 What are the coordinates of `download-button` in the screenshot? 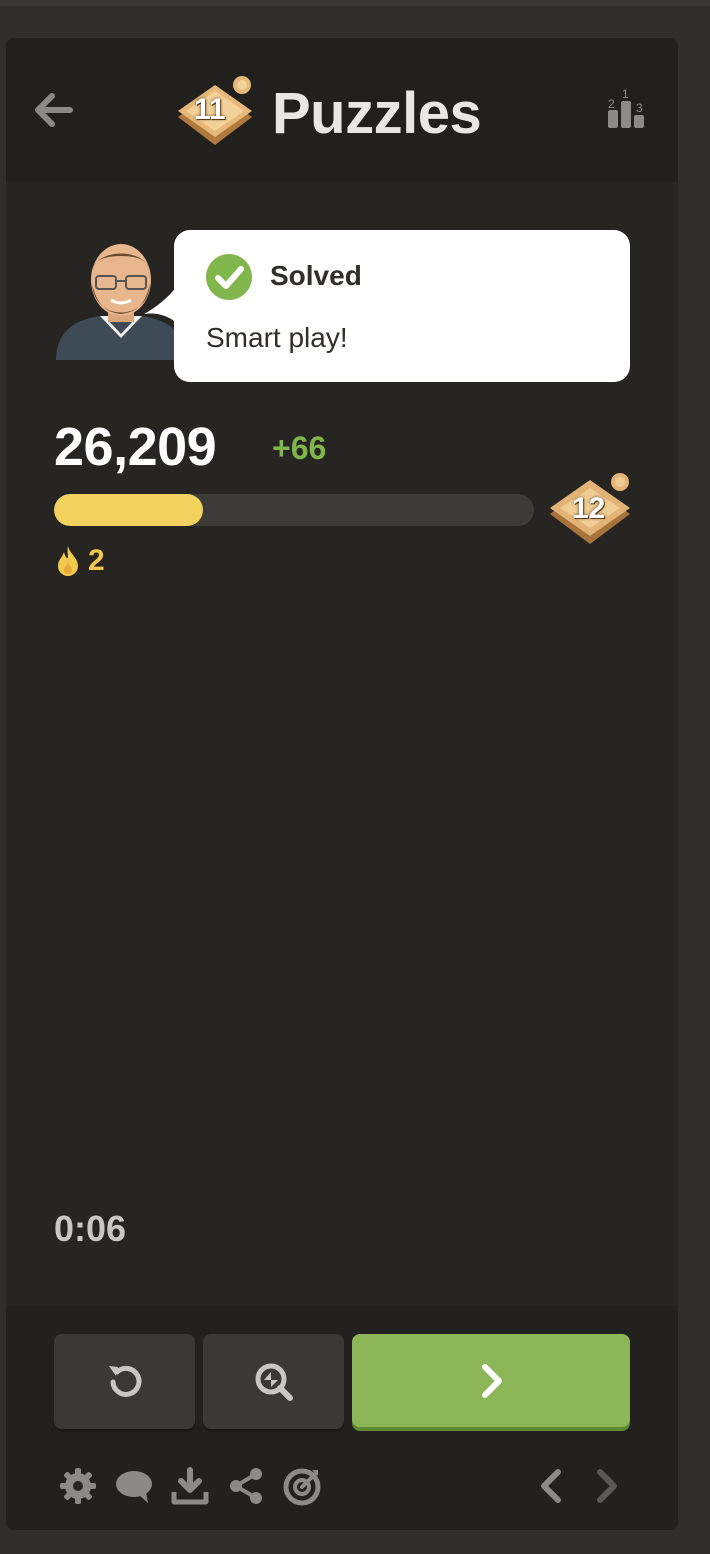 It's located at (190, 1486).